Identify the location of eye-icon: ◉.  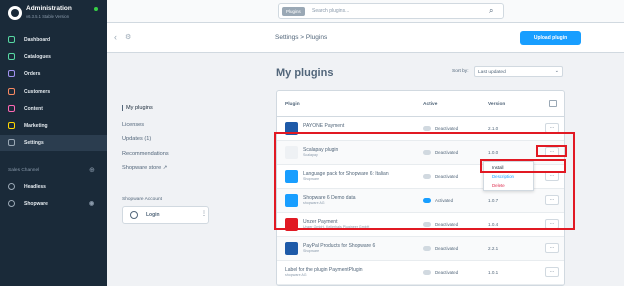
(91, 203).